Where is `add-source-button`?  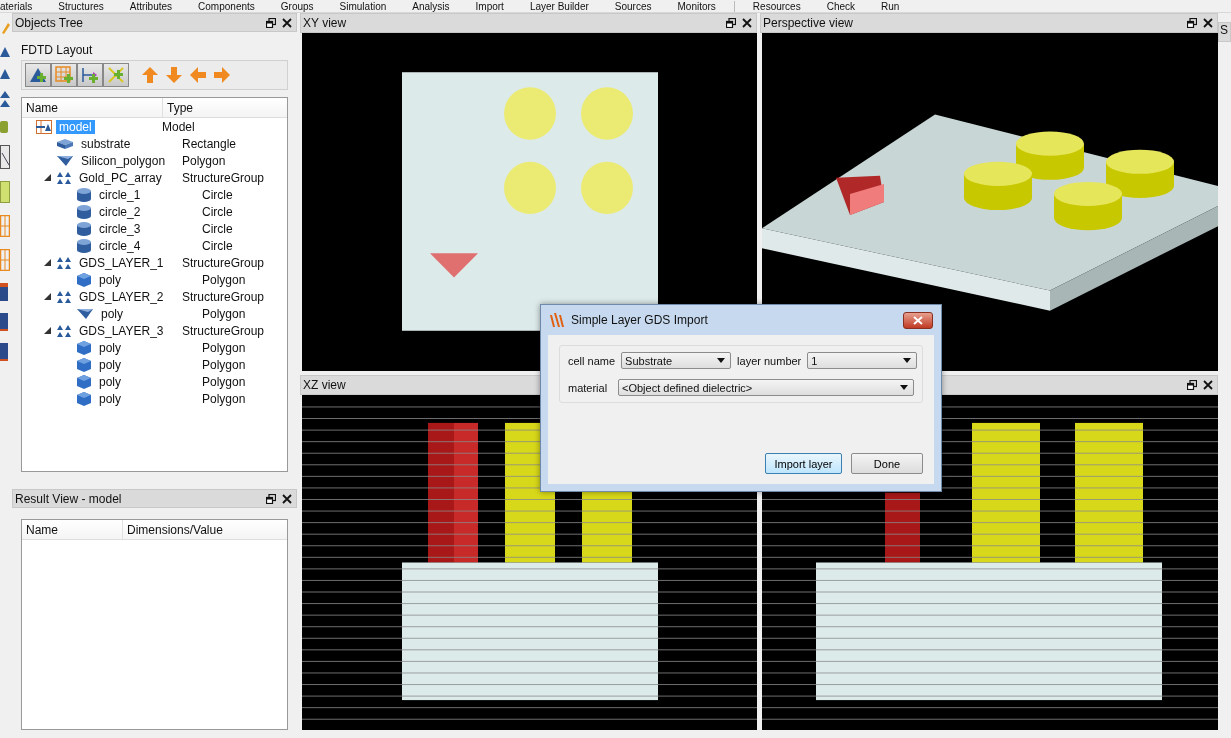 add-source-button is located at coordinates (116, 75).